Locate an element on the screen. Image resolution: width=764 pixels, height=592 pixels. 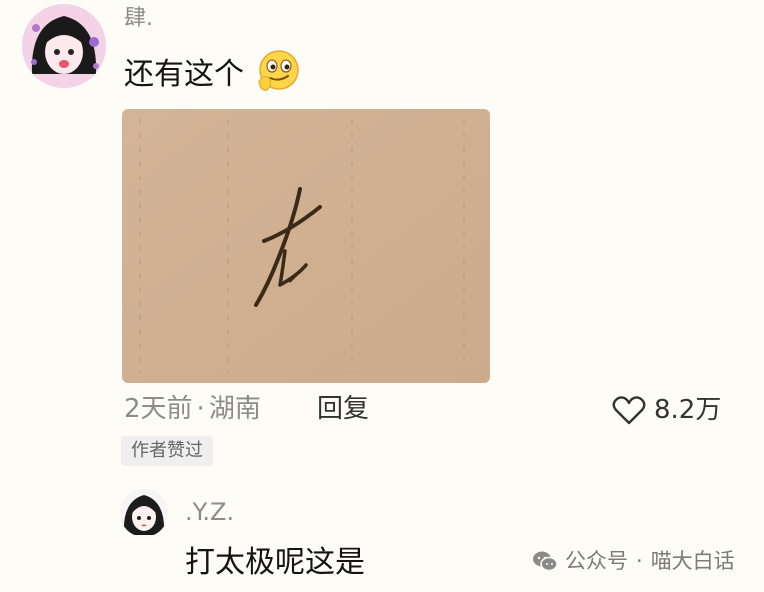
comment-location: 湖南 is located at coordinates (234, 409).